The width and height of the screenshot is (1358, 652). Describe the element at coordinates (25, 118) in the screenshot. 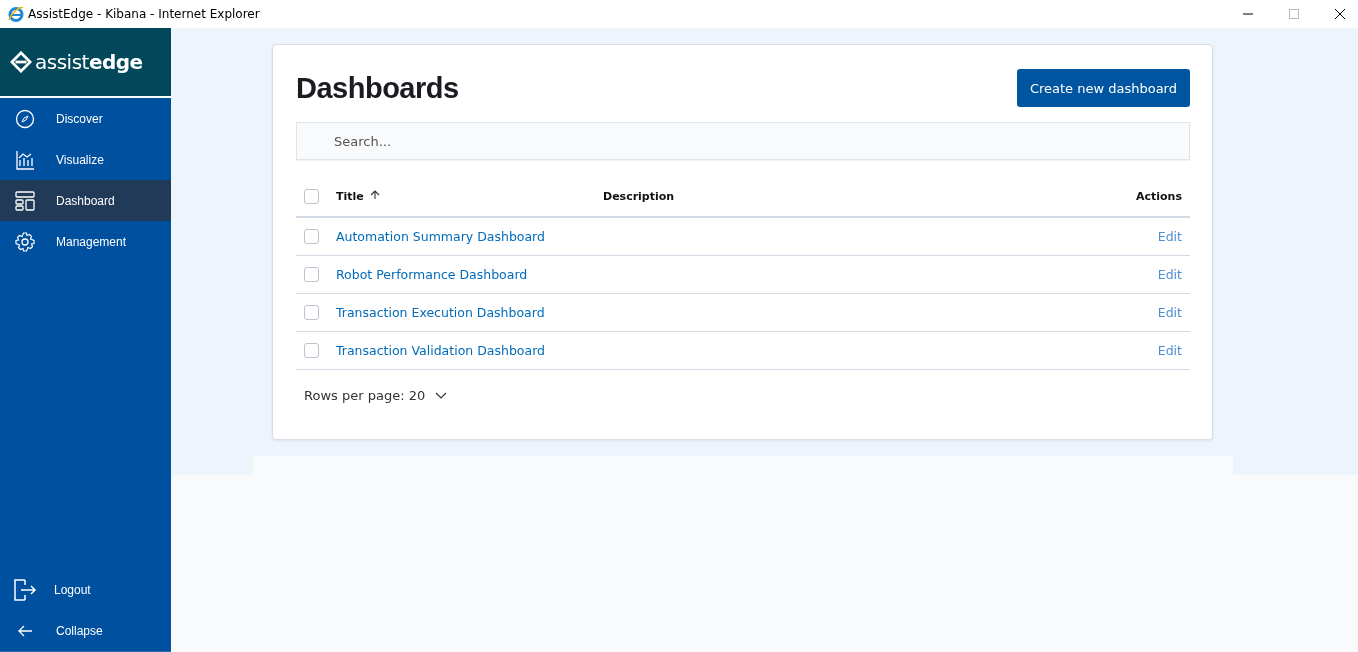

I see `compass-icon` at that location.